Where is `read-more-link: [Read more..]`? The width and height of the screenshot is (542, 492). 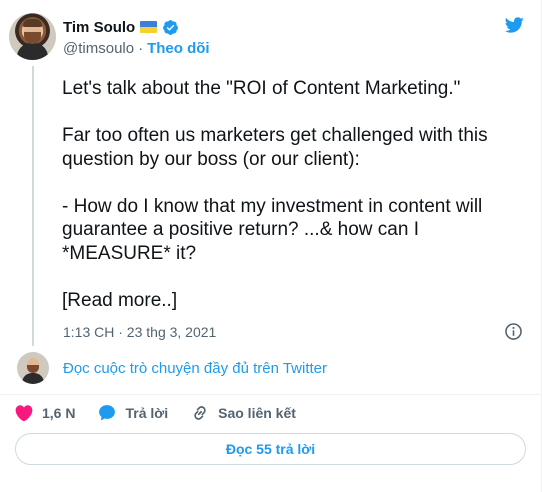 read-more-link: [Read more..] is located at coordinates (297, 301).